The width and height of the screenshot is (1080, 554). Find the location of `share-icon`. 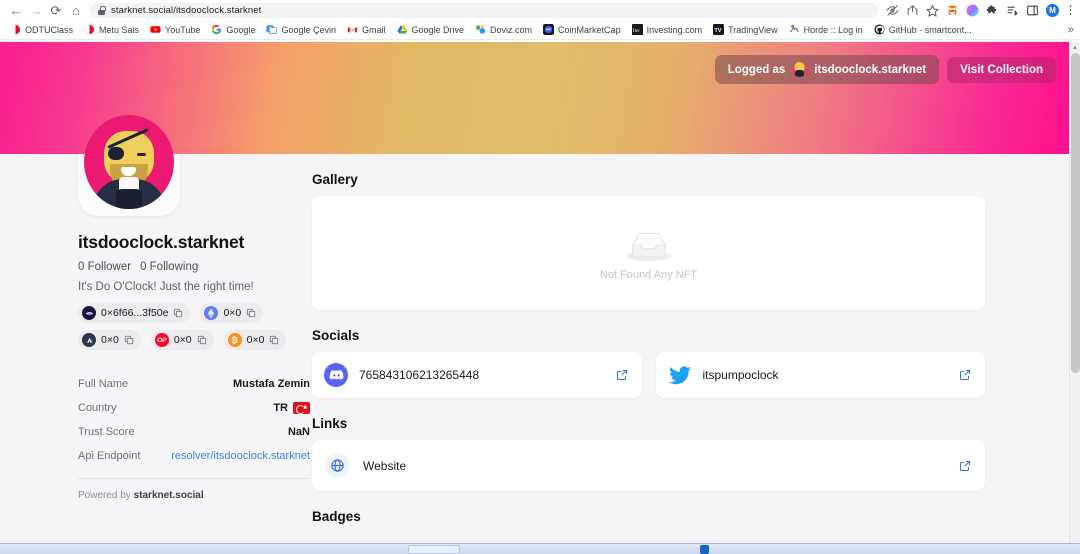

share-icon is located at coordinates (912, 10).